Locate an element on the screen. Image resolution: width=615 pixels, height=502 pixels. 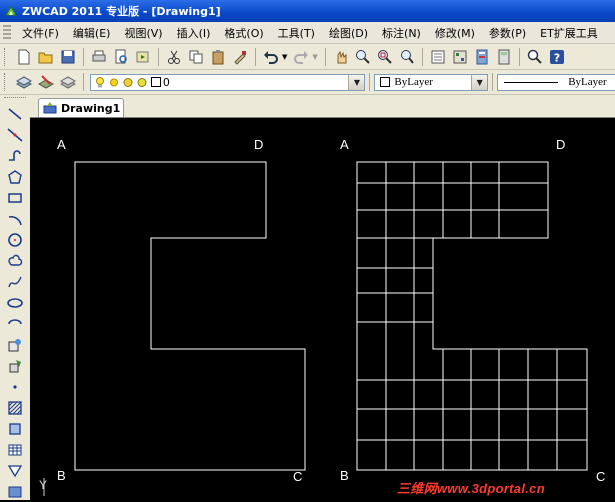
left-label-d: D is located at coordinates (259, 144).